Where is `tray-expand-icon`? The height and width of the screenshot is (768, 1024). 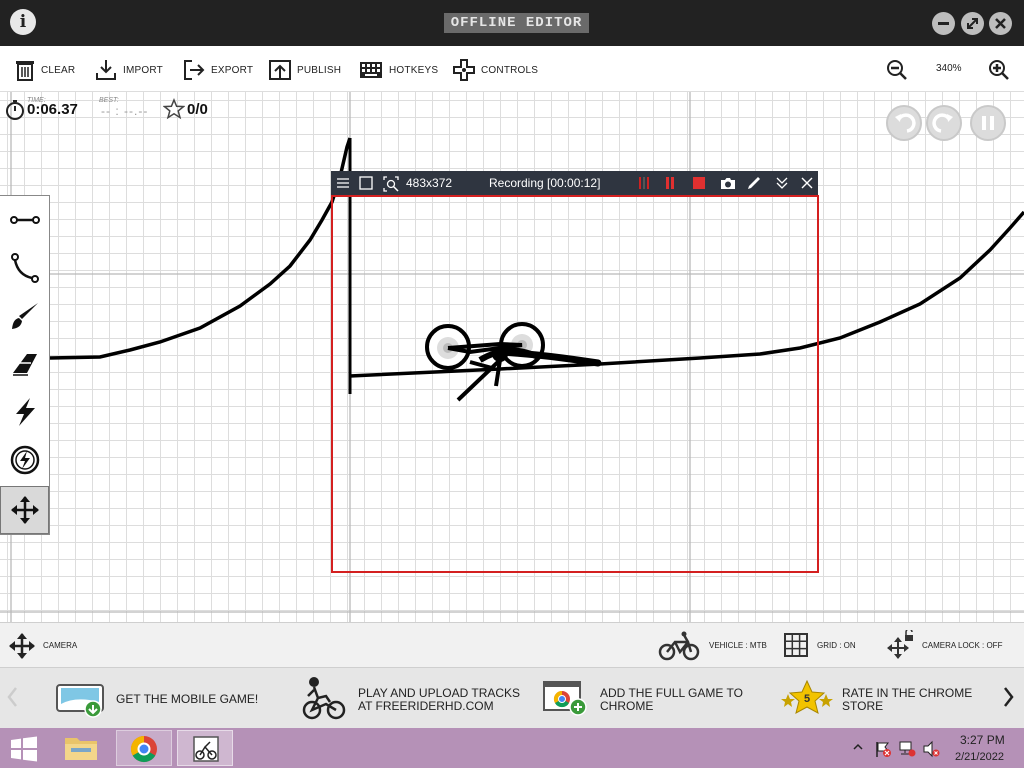
tray-expand-icon is located at coordinates (858, 747).